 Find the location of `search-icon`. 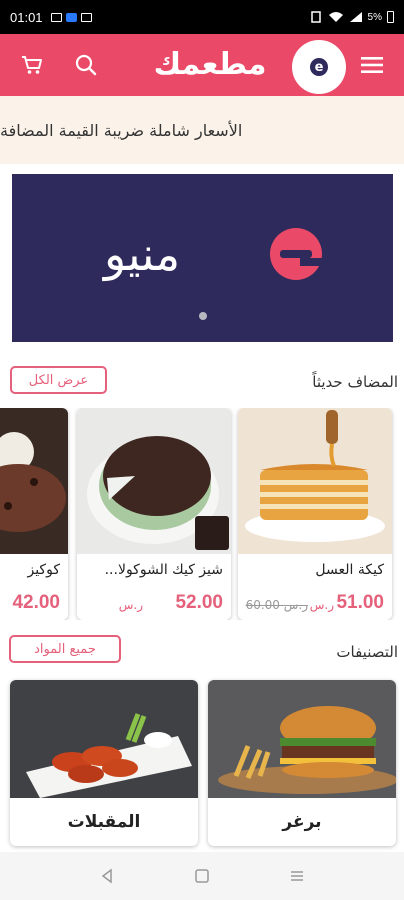

search-icon is located at coordinates (86, 65).